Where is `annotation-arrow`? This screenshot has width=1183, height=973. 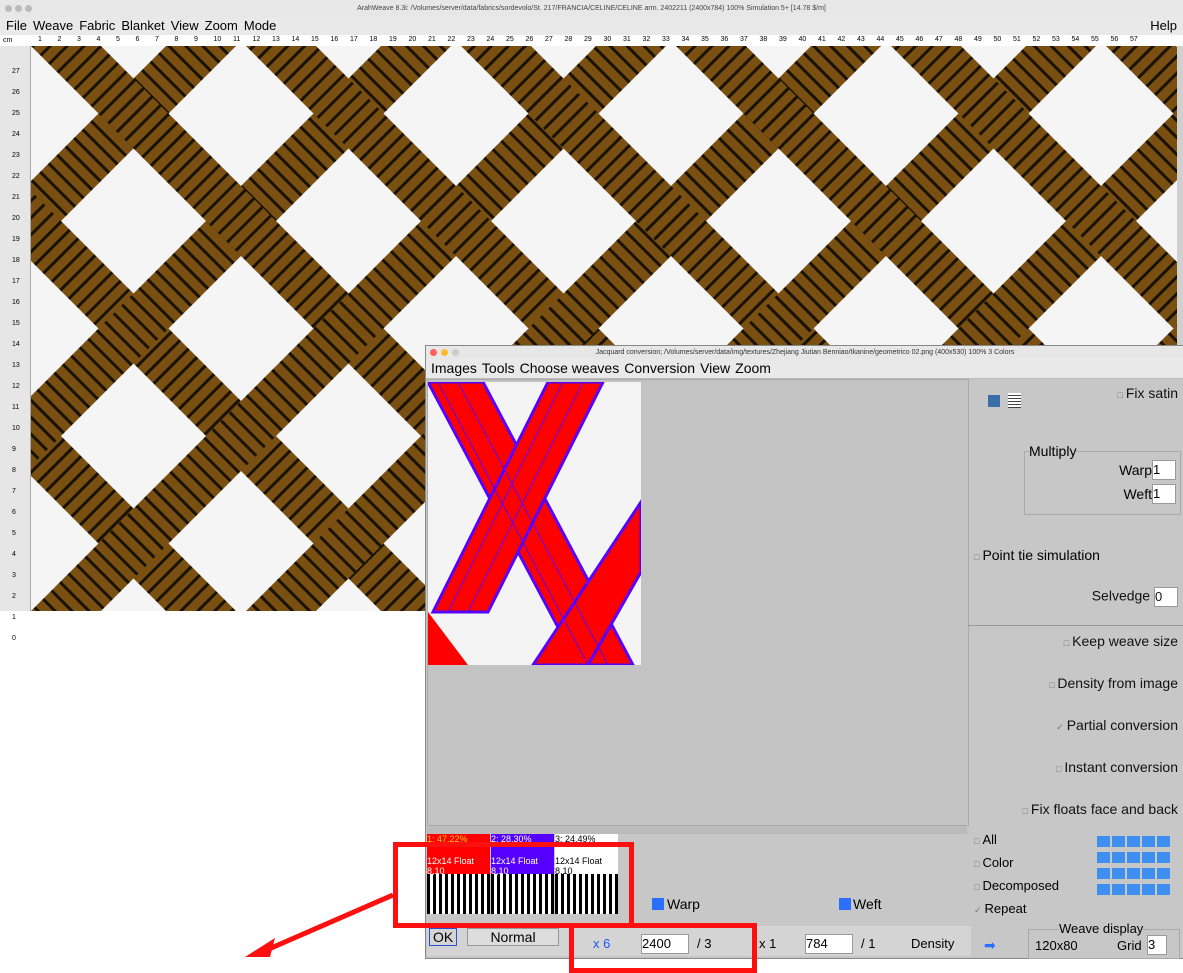 annotation-arrow is located at coordinates (319, 924).